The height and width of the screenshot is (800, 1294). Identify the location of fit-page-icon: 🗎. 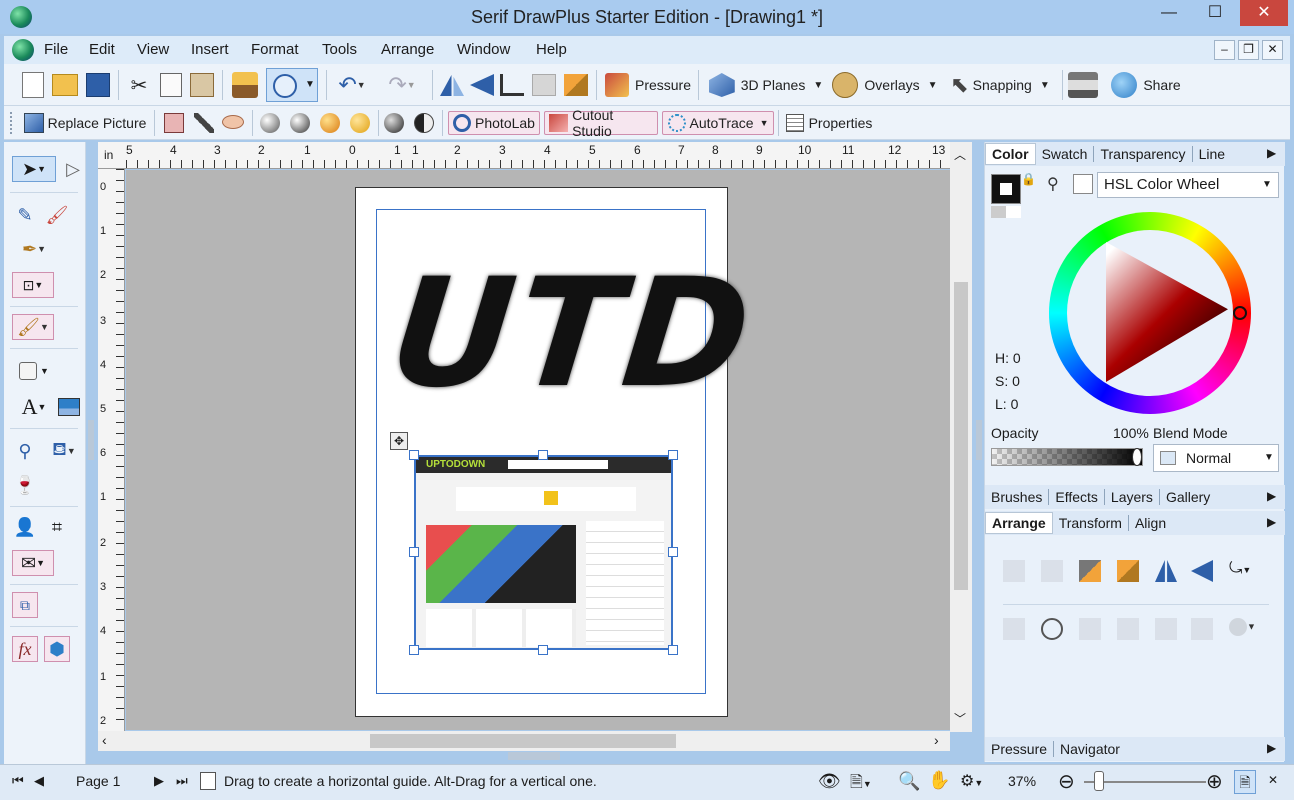
(1245, 782).